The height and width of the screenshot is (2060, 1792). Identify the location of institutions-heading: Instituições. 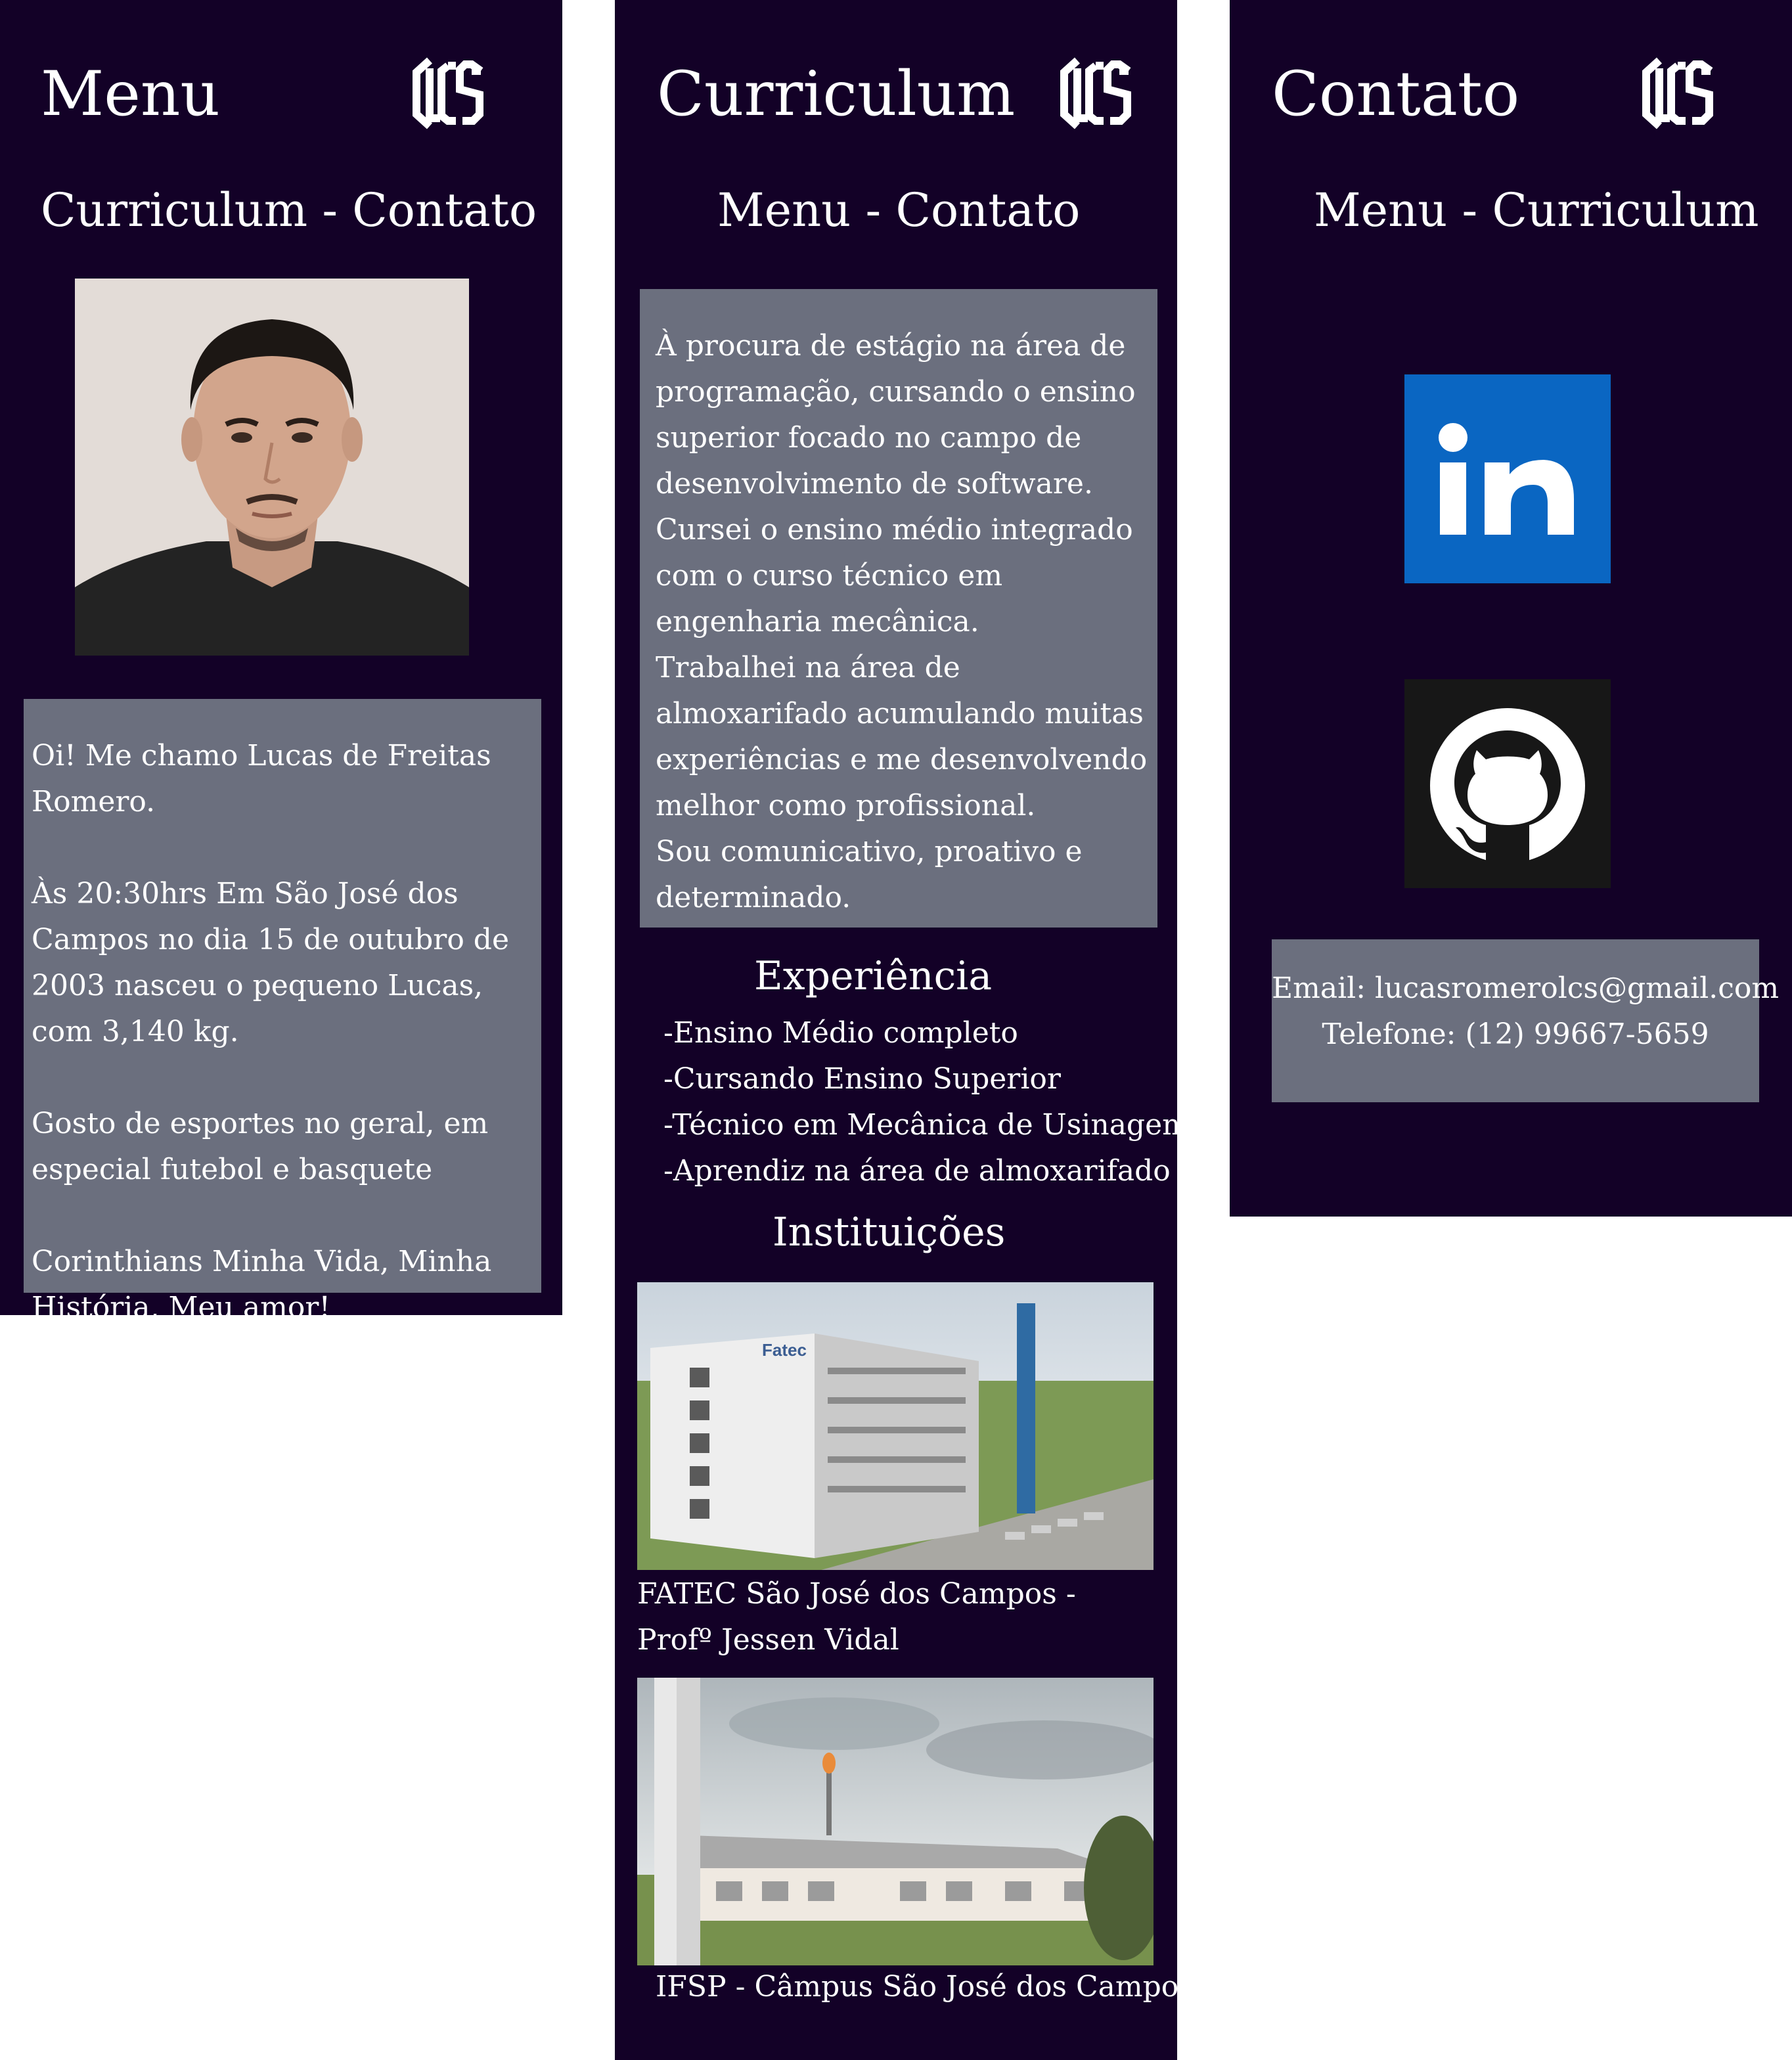
(889, 1232).